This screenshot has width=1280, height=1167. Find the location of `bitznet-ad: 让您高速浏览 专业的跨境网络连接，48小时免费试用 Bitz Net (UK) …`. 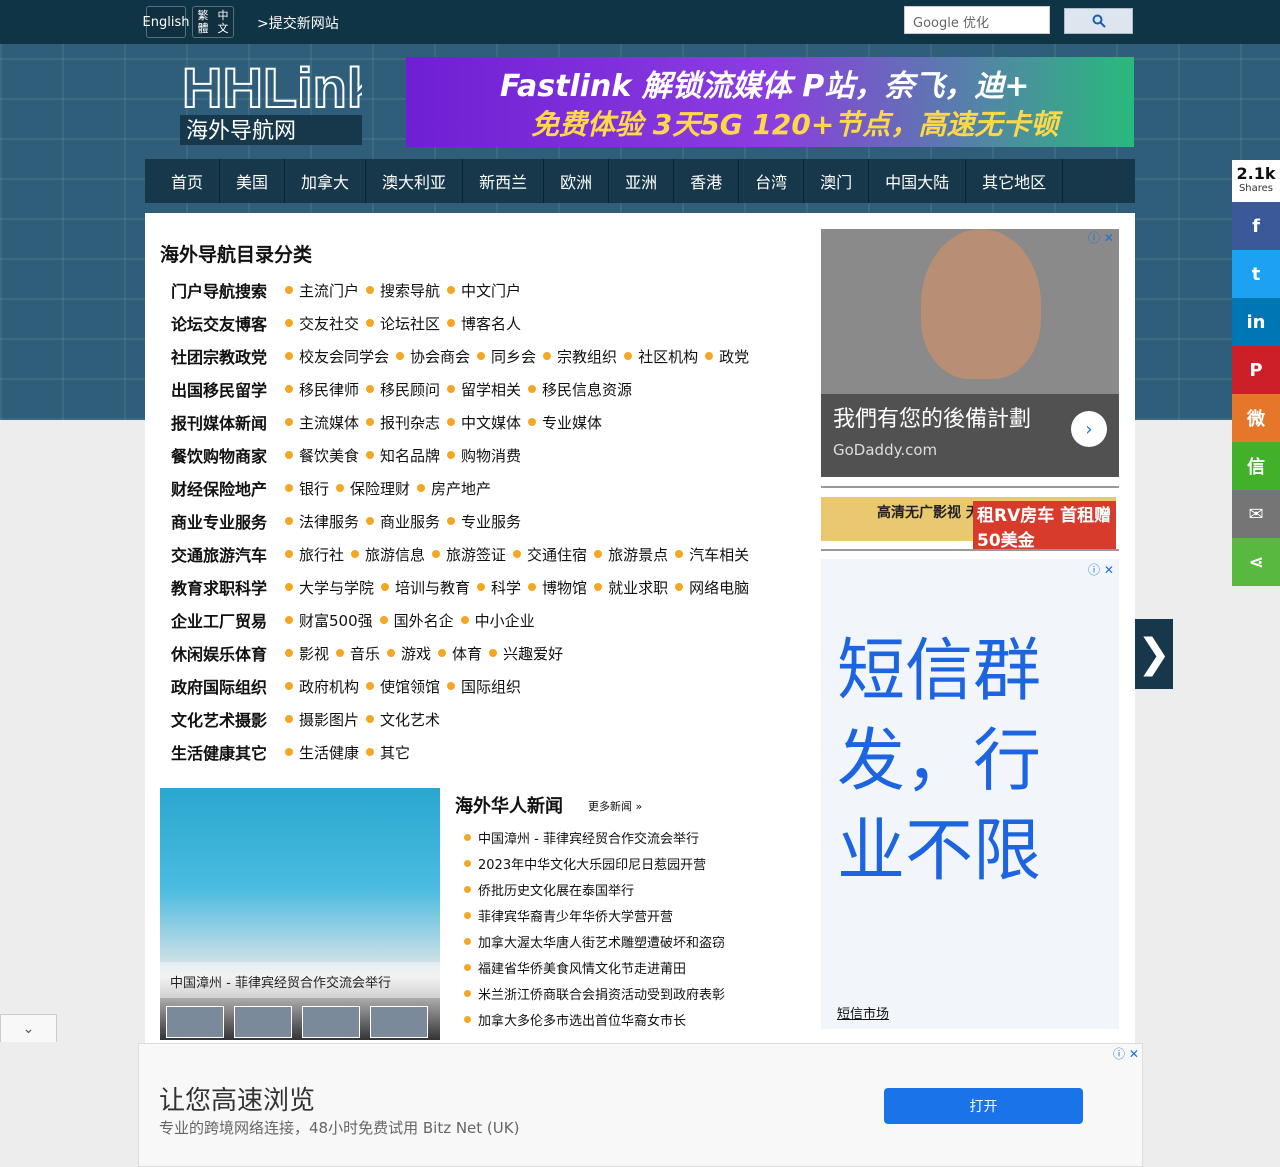

bitznet-ad: 让您高速浏览 专业的跨境网络连接，48小时免费试用 Bitz Net (UK) … is located at coordinates (640, 1105).